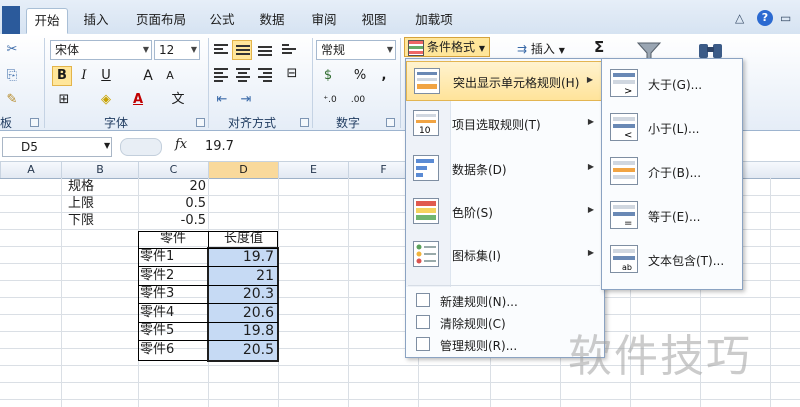  Describe the element at coordinates (324, 21) in the screenshot. I see `tab-review: 审阅` at that location.